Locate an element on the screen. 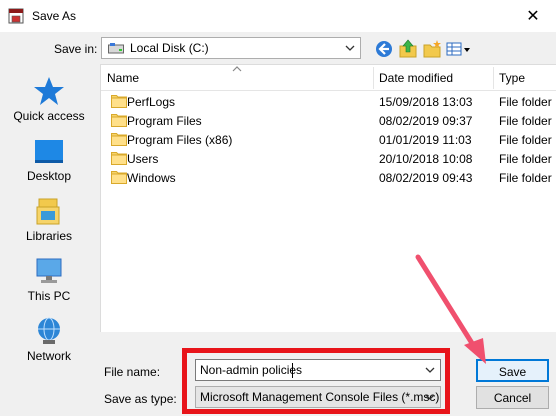 This screenshot has height=416, width=556. drive-icon is located at coordinates (116, 48).